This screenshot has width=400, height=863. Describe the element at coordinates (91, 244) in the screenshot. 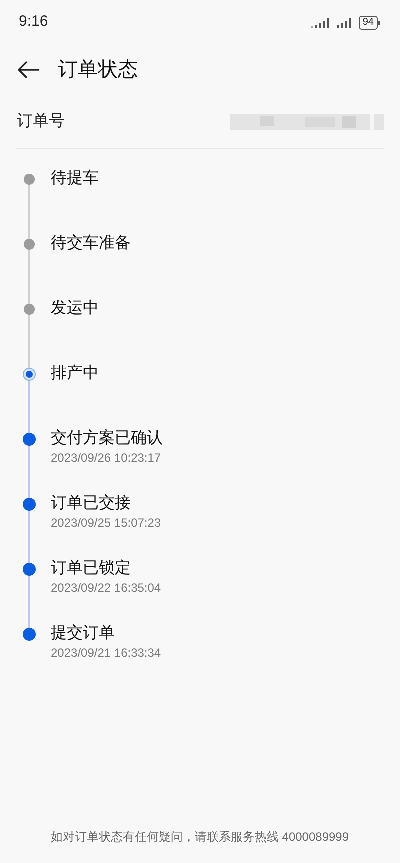

I see `step-title: 待交车准备` at that location.